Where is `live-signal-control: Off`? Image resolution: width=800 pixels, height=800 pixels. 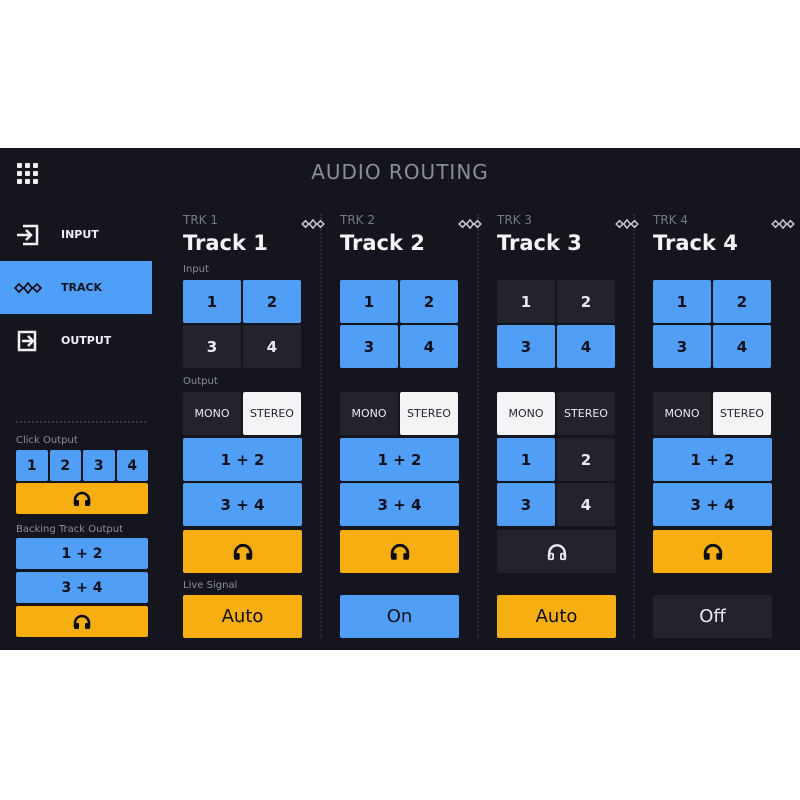 live-signal-control: Off is located at coordinates (712, 616).